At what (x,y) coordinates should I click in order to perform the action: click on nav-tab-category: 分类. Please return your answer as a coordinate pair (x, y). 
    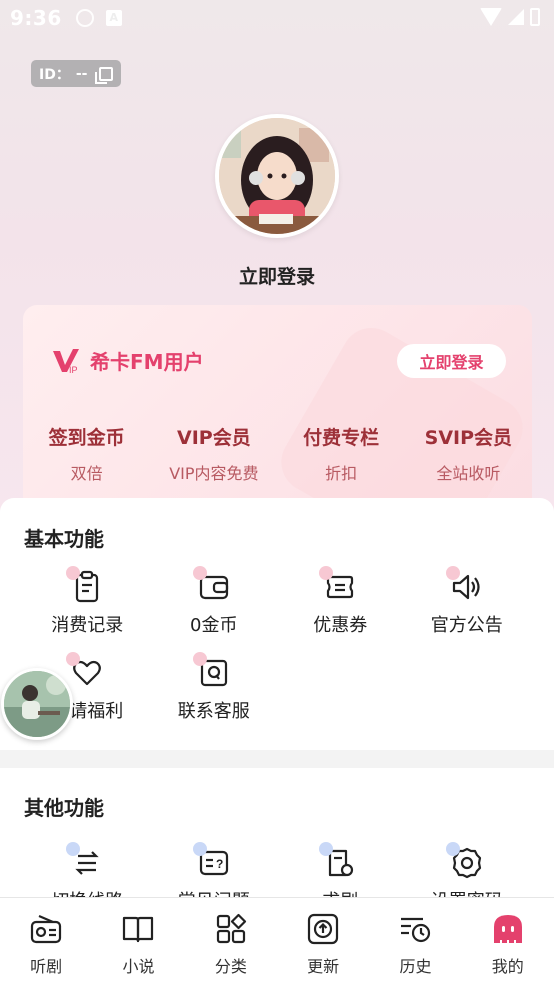
    Looking at the image, I should click on (231, 941).